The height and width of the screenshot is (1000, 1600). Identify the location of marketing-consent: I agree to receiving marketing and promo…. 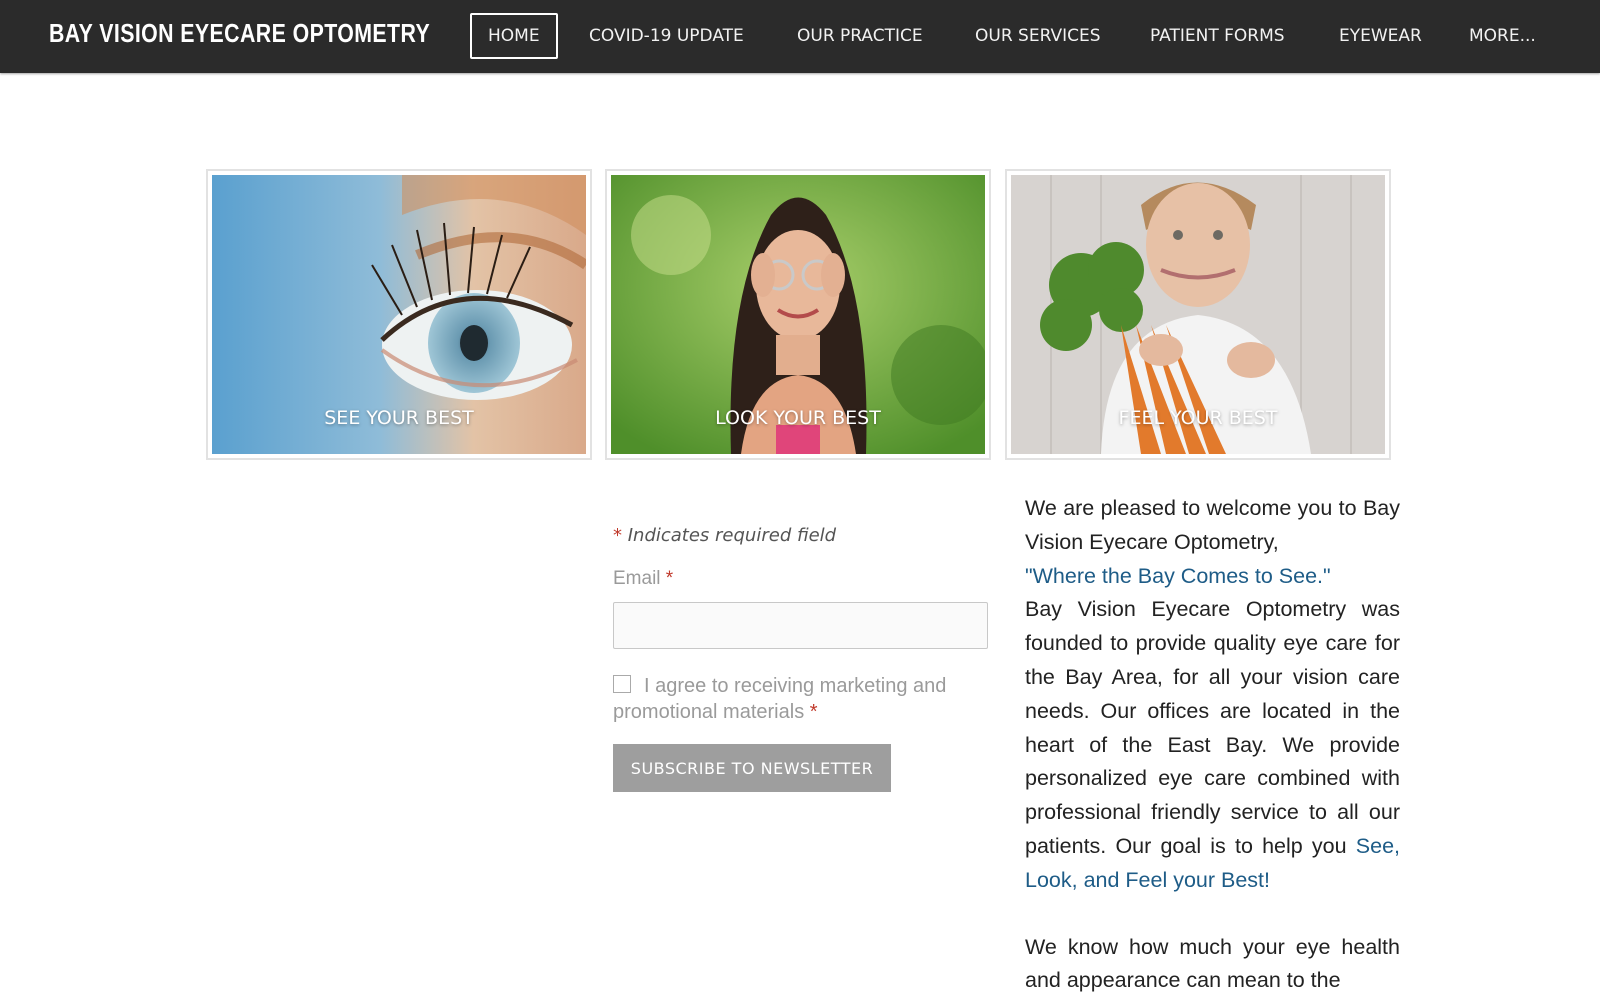
(801, 699).